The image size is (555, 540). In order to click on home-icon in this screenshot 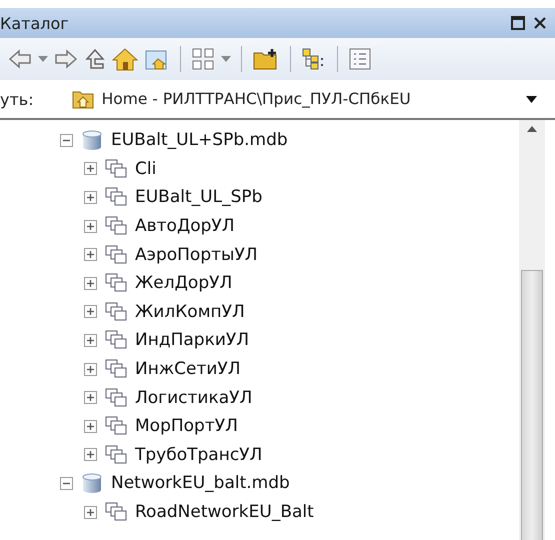, I will do `click(125, 59)`.